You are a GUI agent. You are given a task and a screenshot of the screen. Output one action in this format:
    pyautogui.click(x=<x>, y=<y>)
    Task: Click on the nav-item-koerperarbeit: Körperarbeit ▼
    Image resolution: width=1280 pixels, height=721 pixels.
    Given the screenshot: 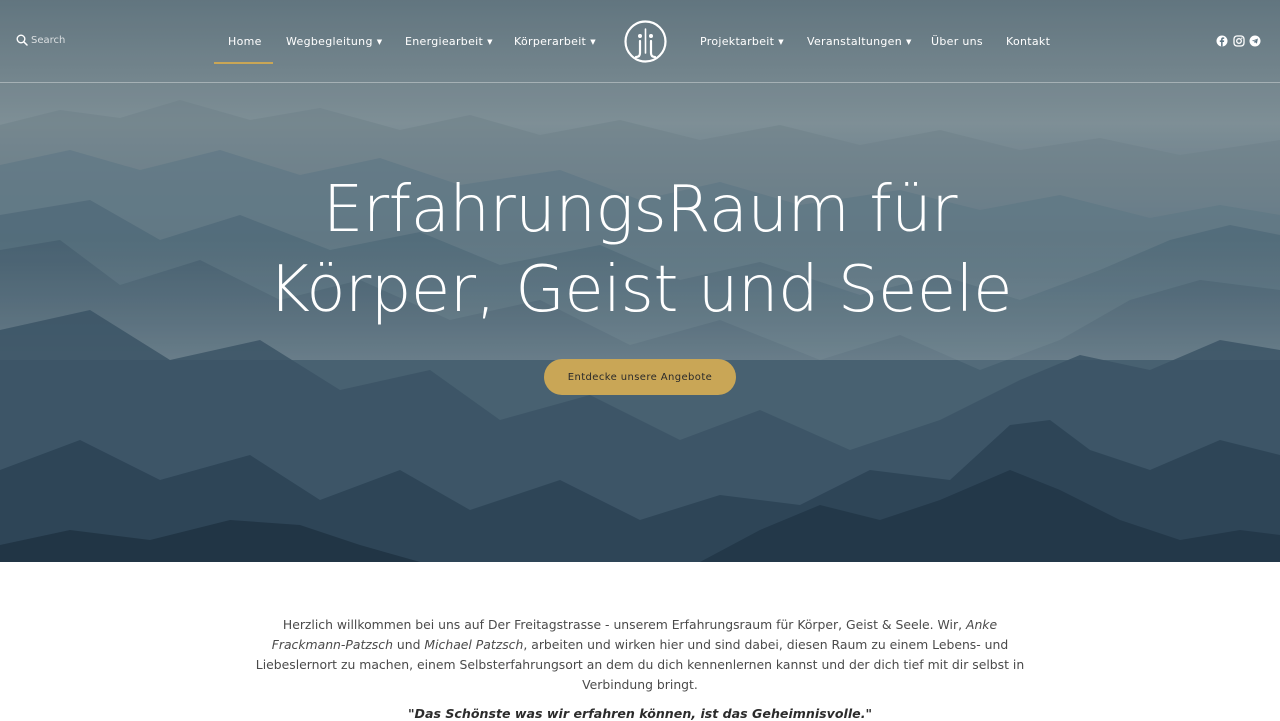 What is the action you would take?
    pyautogui.click(x=555, y=41)
    